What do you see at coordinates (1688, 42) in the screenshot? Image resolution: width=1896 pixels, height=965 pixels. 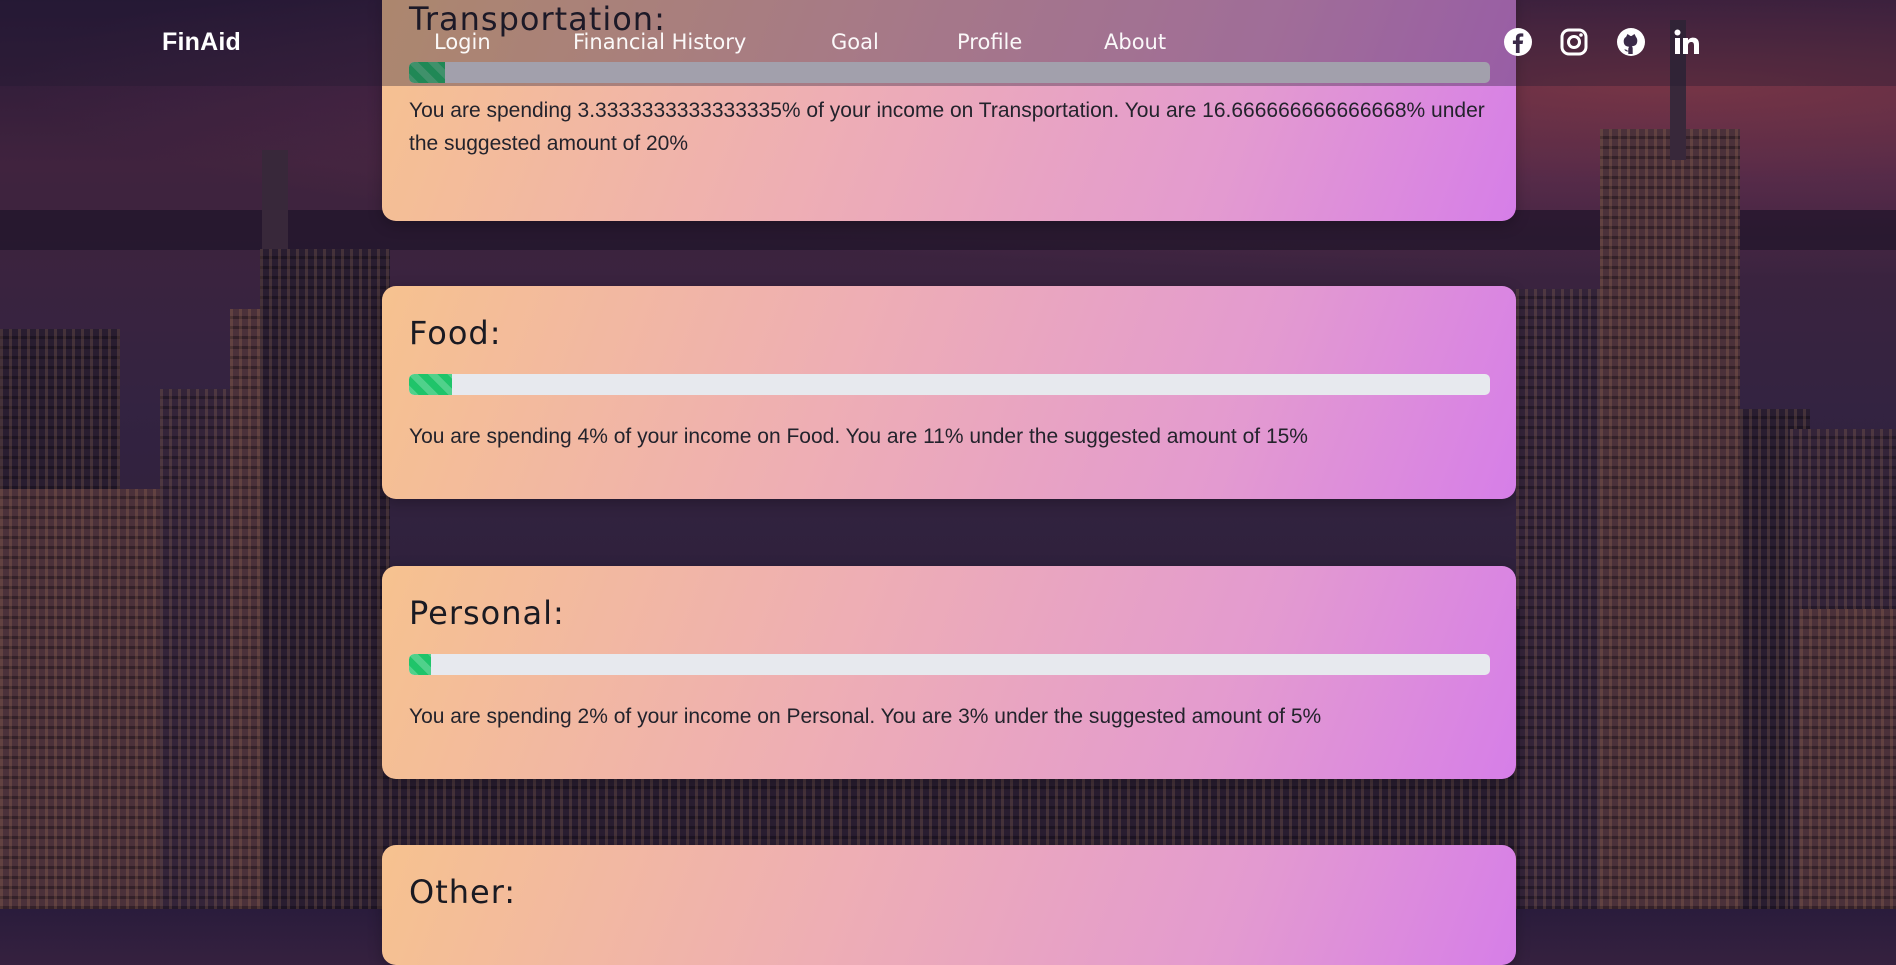 I see `linkedin-icon` at bounding box center [1688, 42].